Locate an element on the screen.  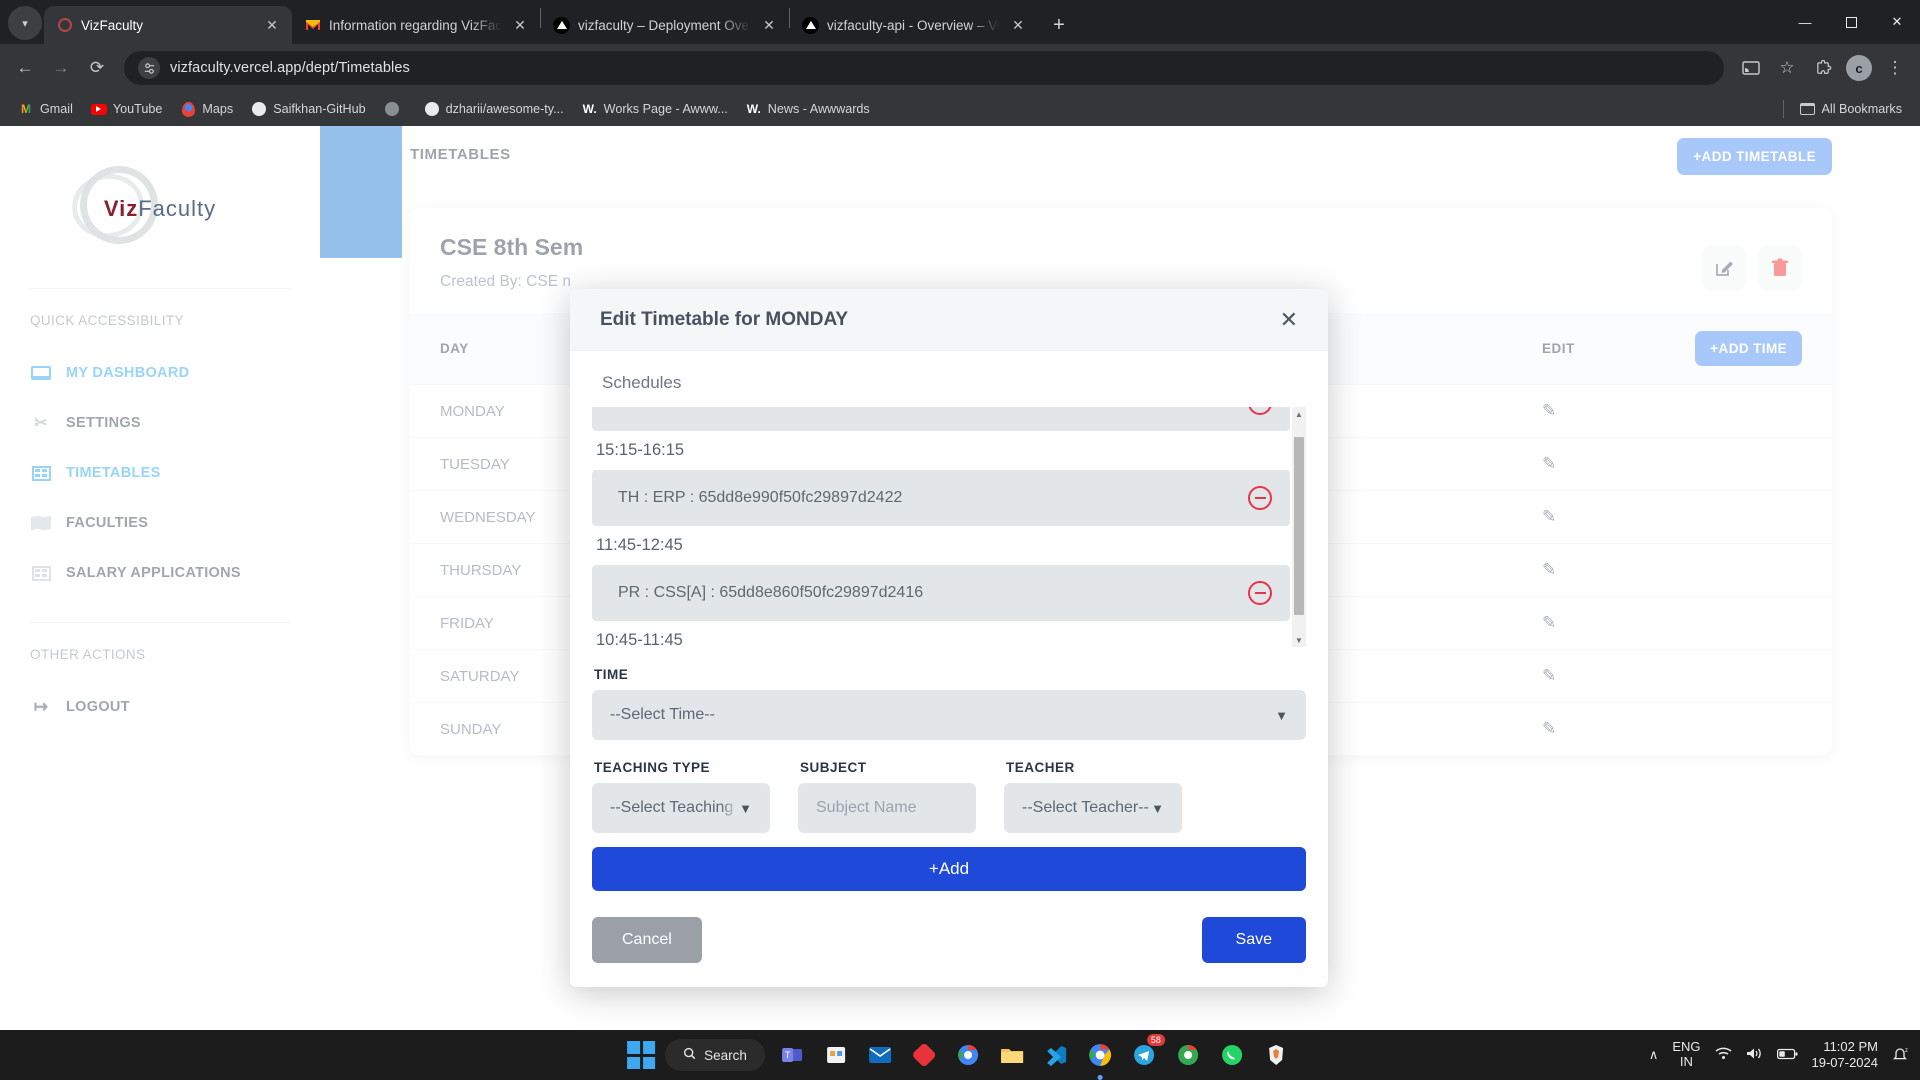
bookmark-youtube: YouTube is located at coordinates (127, 109).